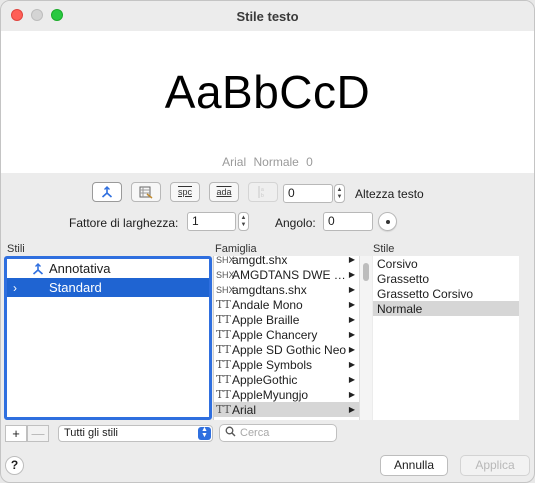 This screenshot has width=535, height=483. I want to click on font-family-item-selected: TT Arial ▶, so click(286, 409).